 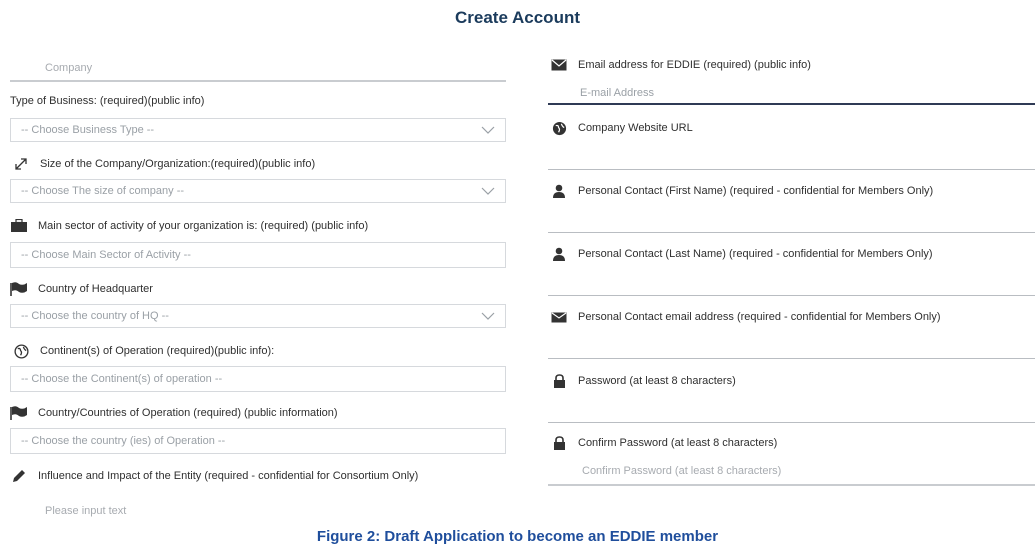 I want to click on main-sector-placeholder: -- Choose Main Sector of Activity --, so click(x=106, y=255).